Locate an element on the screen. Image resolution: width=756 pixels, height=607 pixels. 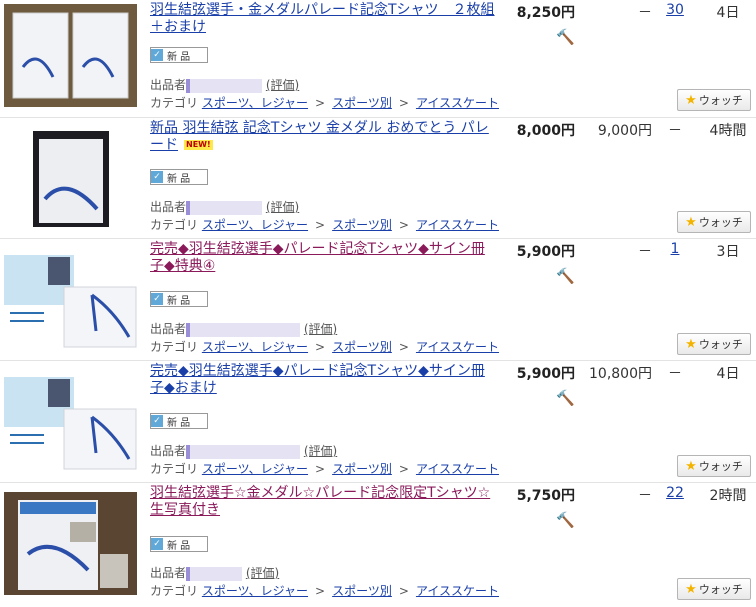
time-left: 4日 is located at coordinates (728, 374).